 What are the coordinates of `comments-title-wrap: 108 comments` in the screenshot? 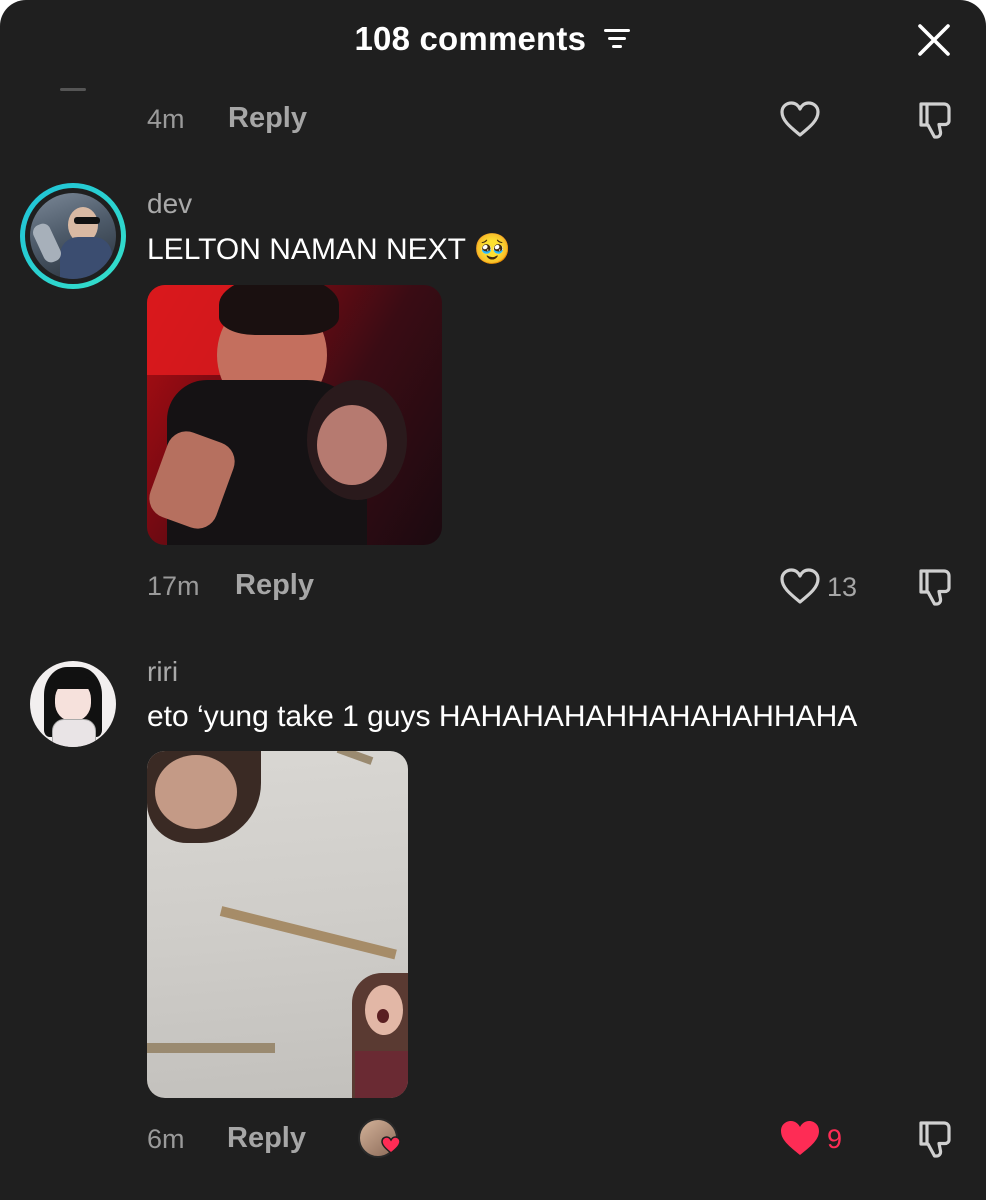 It's located at (493, 39).